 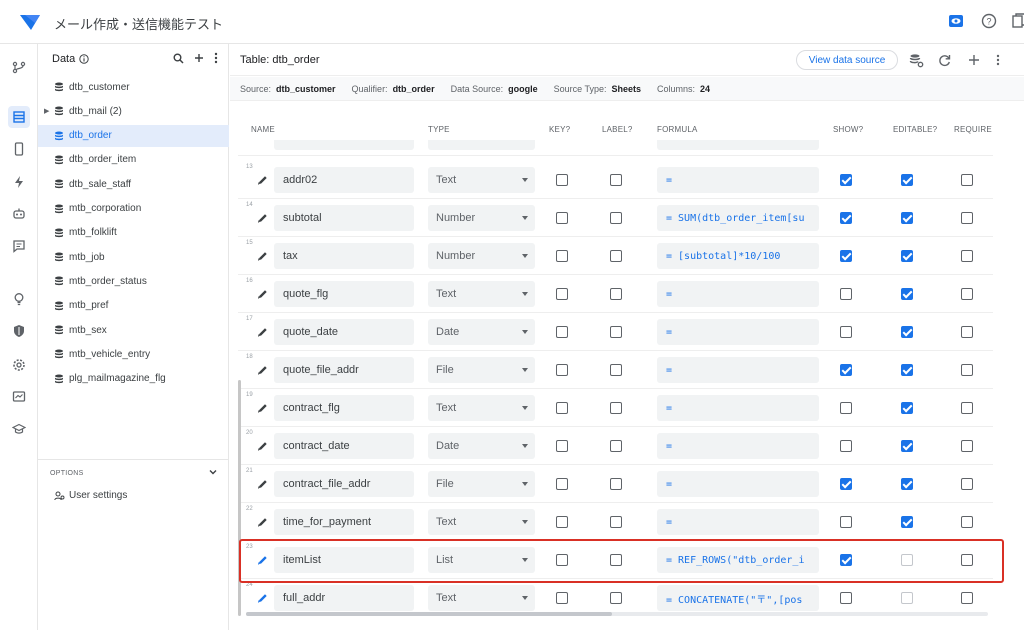 What do you see at coordinates (19, 214) in the screenshot?
I see `bot-icon` at bounding box center [19, 214].